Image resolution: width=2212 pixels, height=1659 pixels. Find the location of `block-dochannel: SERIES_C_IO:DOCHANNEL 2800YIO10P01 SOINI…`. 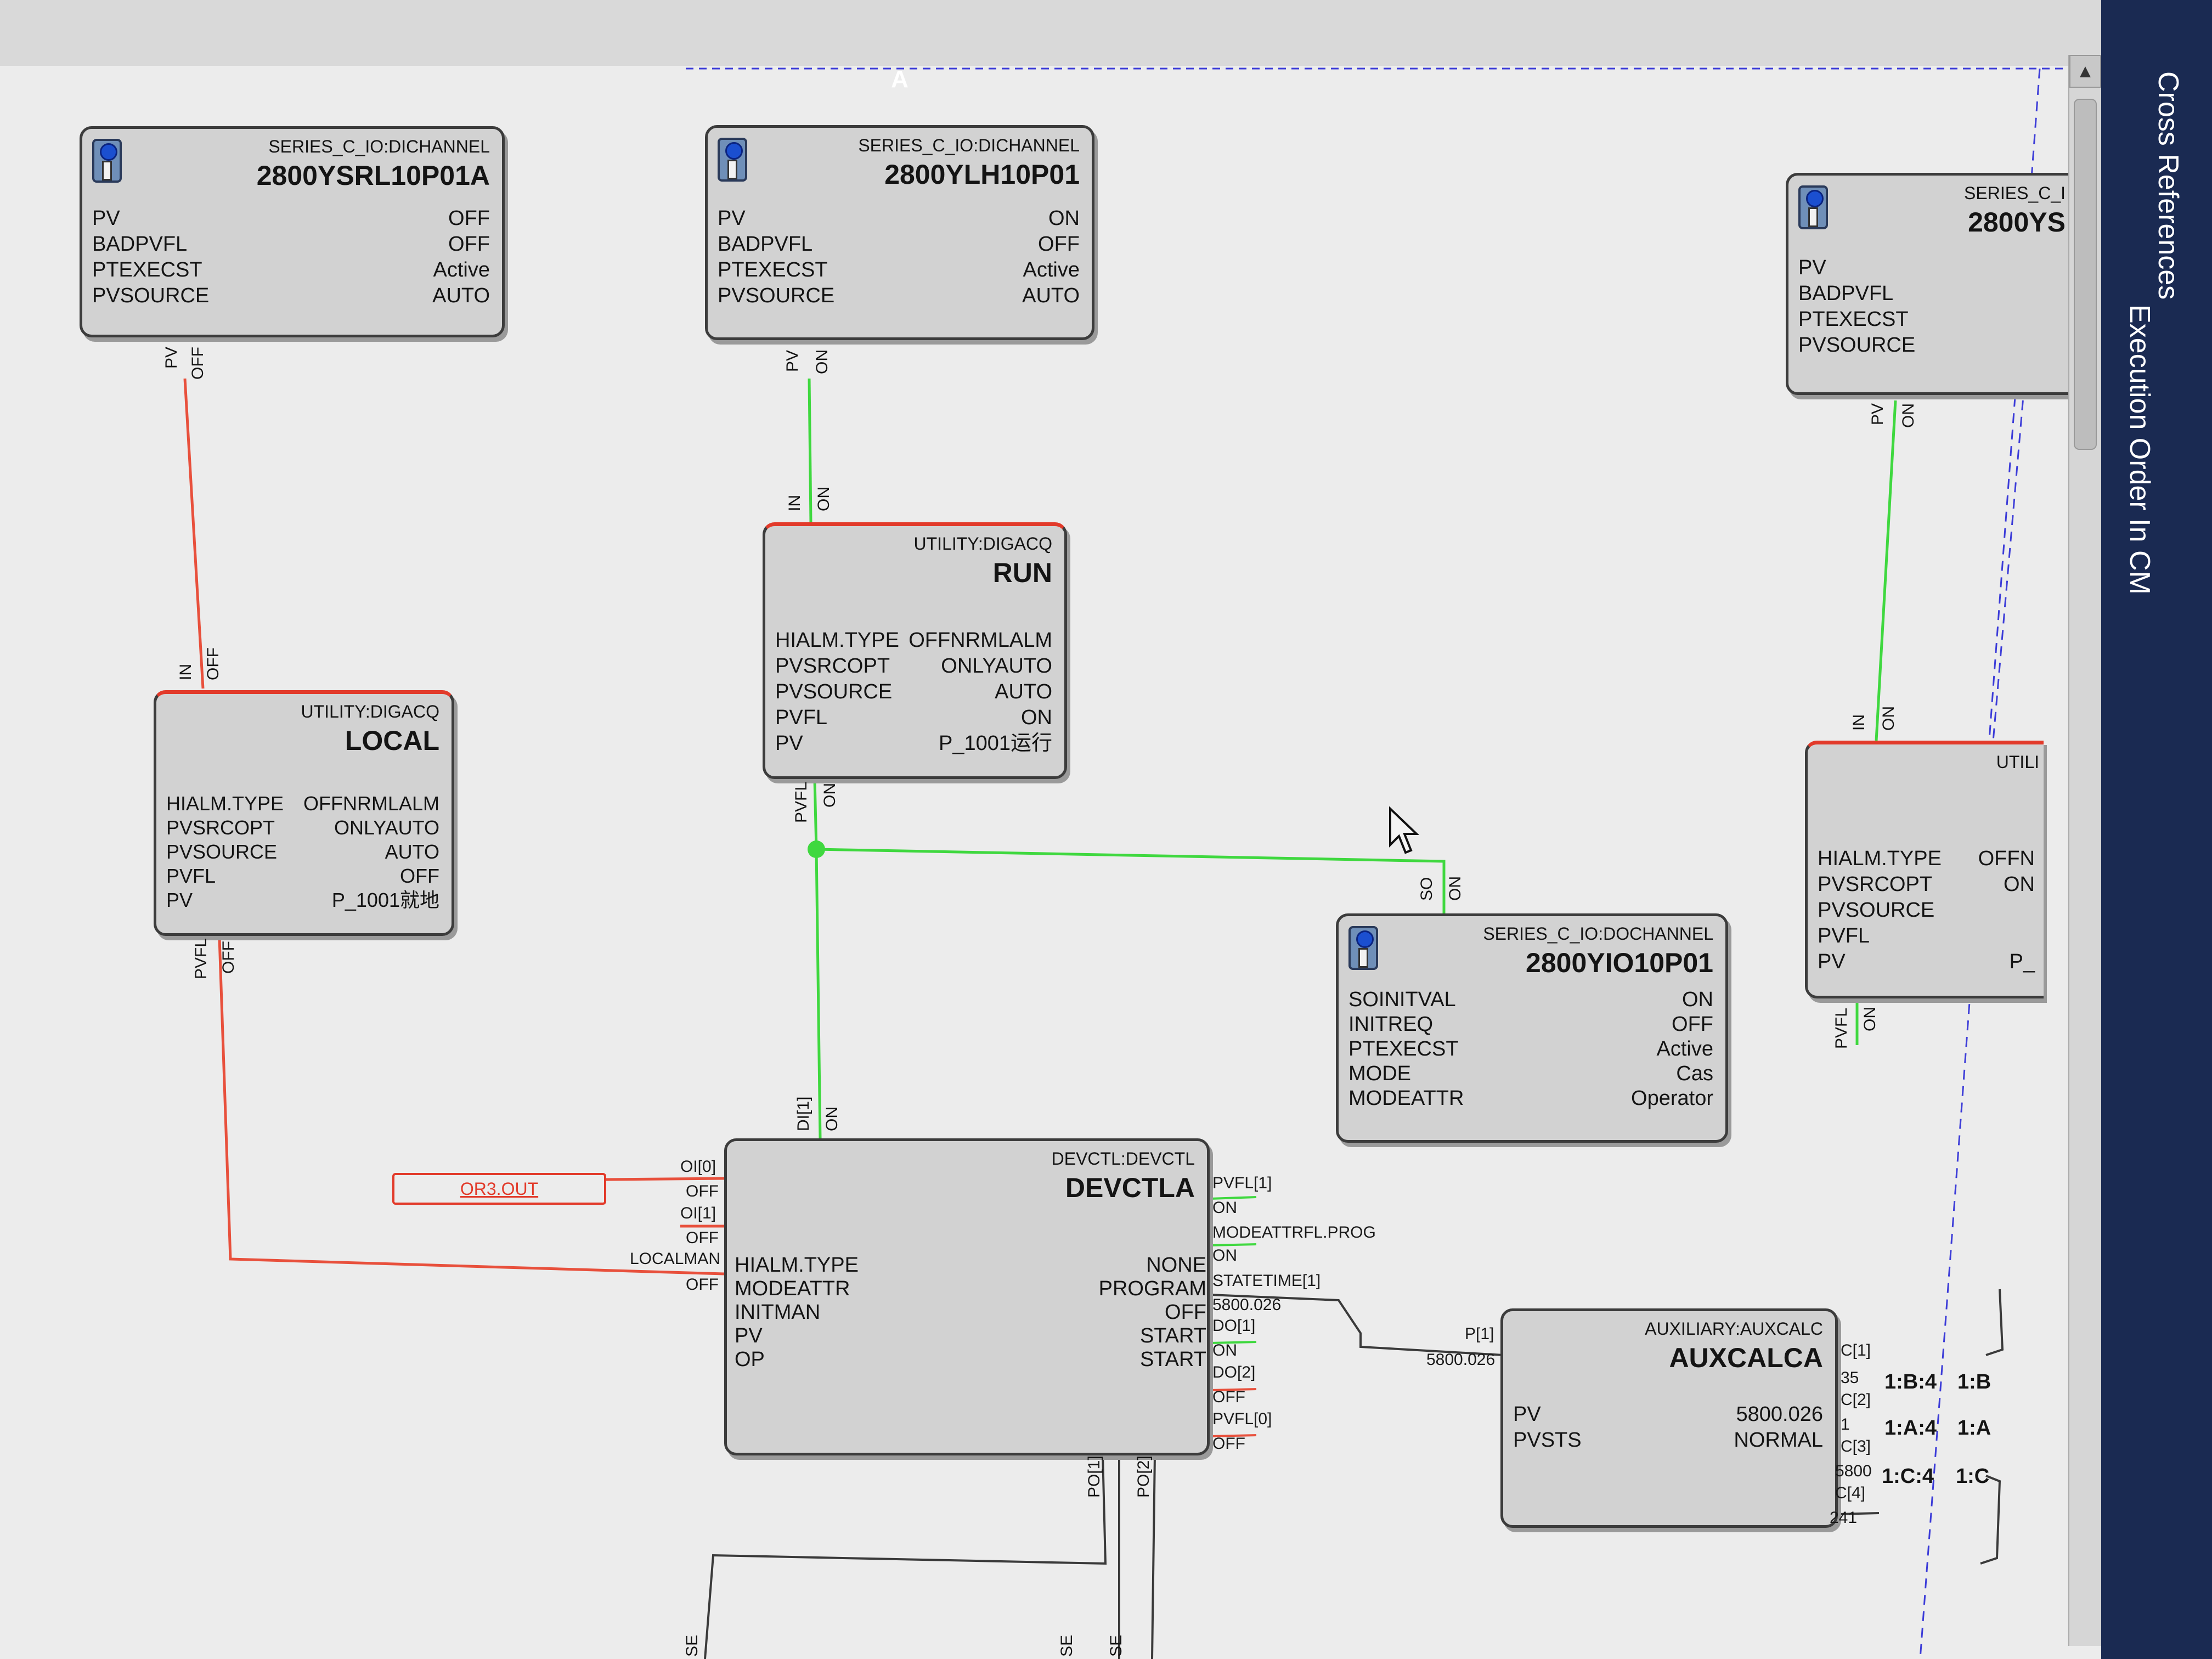

block-dochannel: SERIES_C_IO:DOCHANNEL 2800YIO10P01 SOINI… is located at coordinates (1532, 1028).